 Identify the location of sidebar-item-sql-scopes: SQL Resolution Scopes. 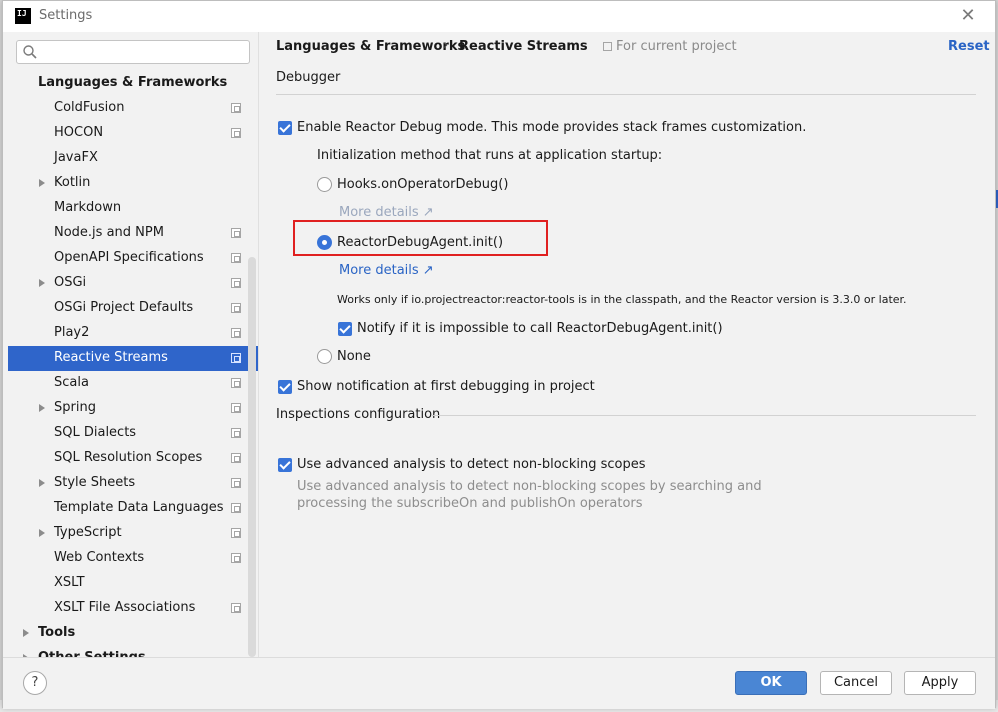
(133, 458).